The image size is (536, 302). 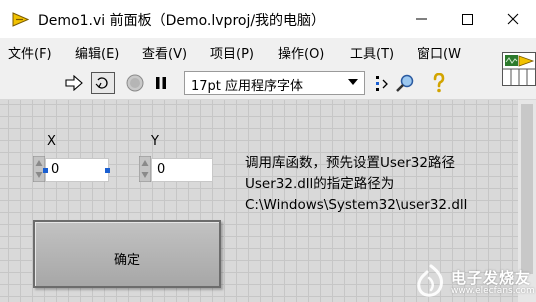 What do you see at coordinates (430, 280) in the screenshot?
I see `elecfans-logo-icon` at bounding box center [430, 280].